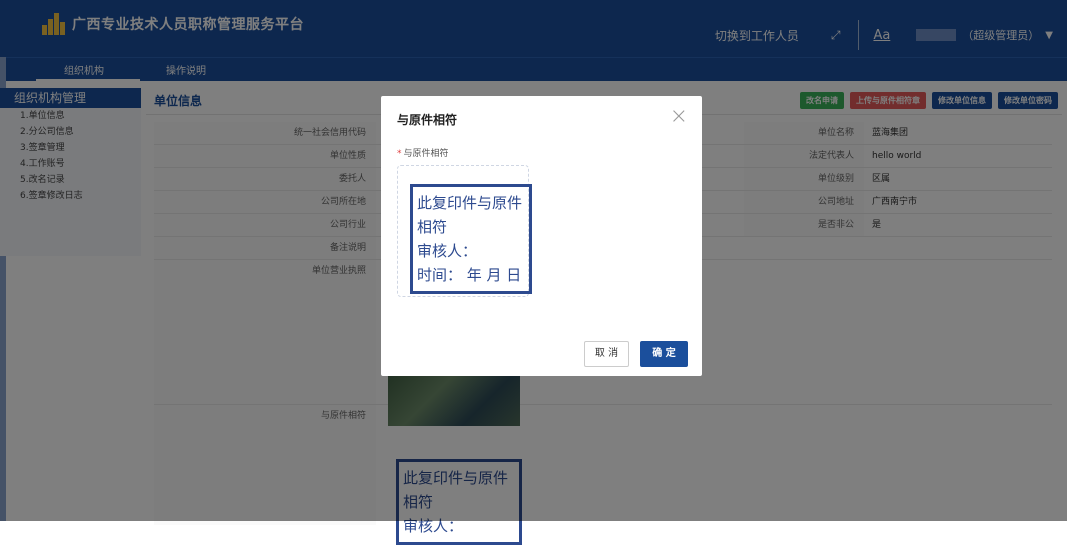 Image resolution: width=1067 pixels, height=545 pixels. I want to click on confirm-button: 确 定, so click(664, 354).